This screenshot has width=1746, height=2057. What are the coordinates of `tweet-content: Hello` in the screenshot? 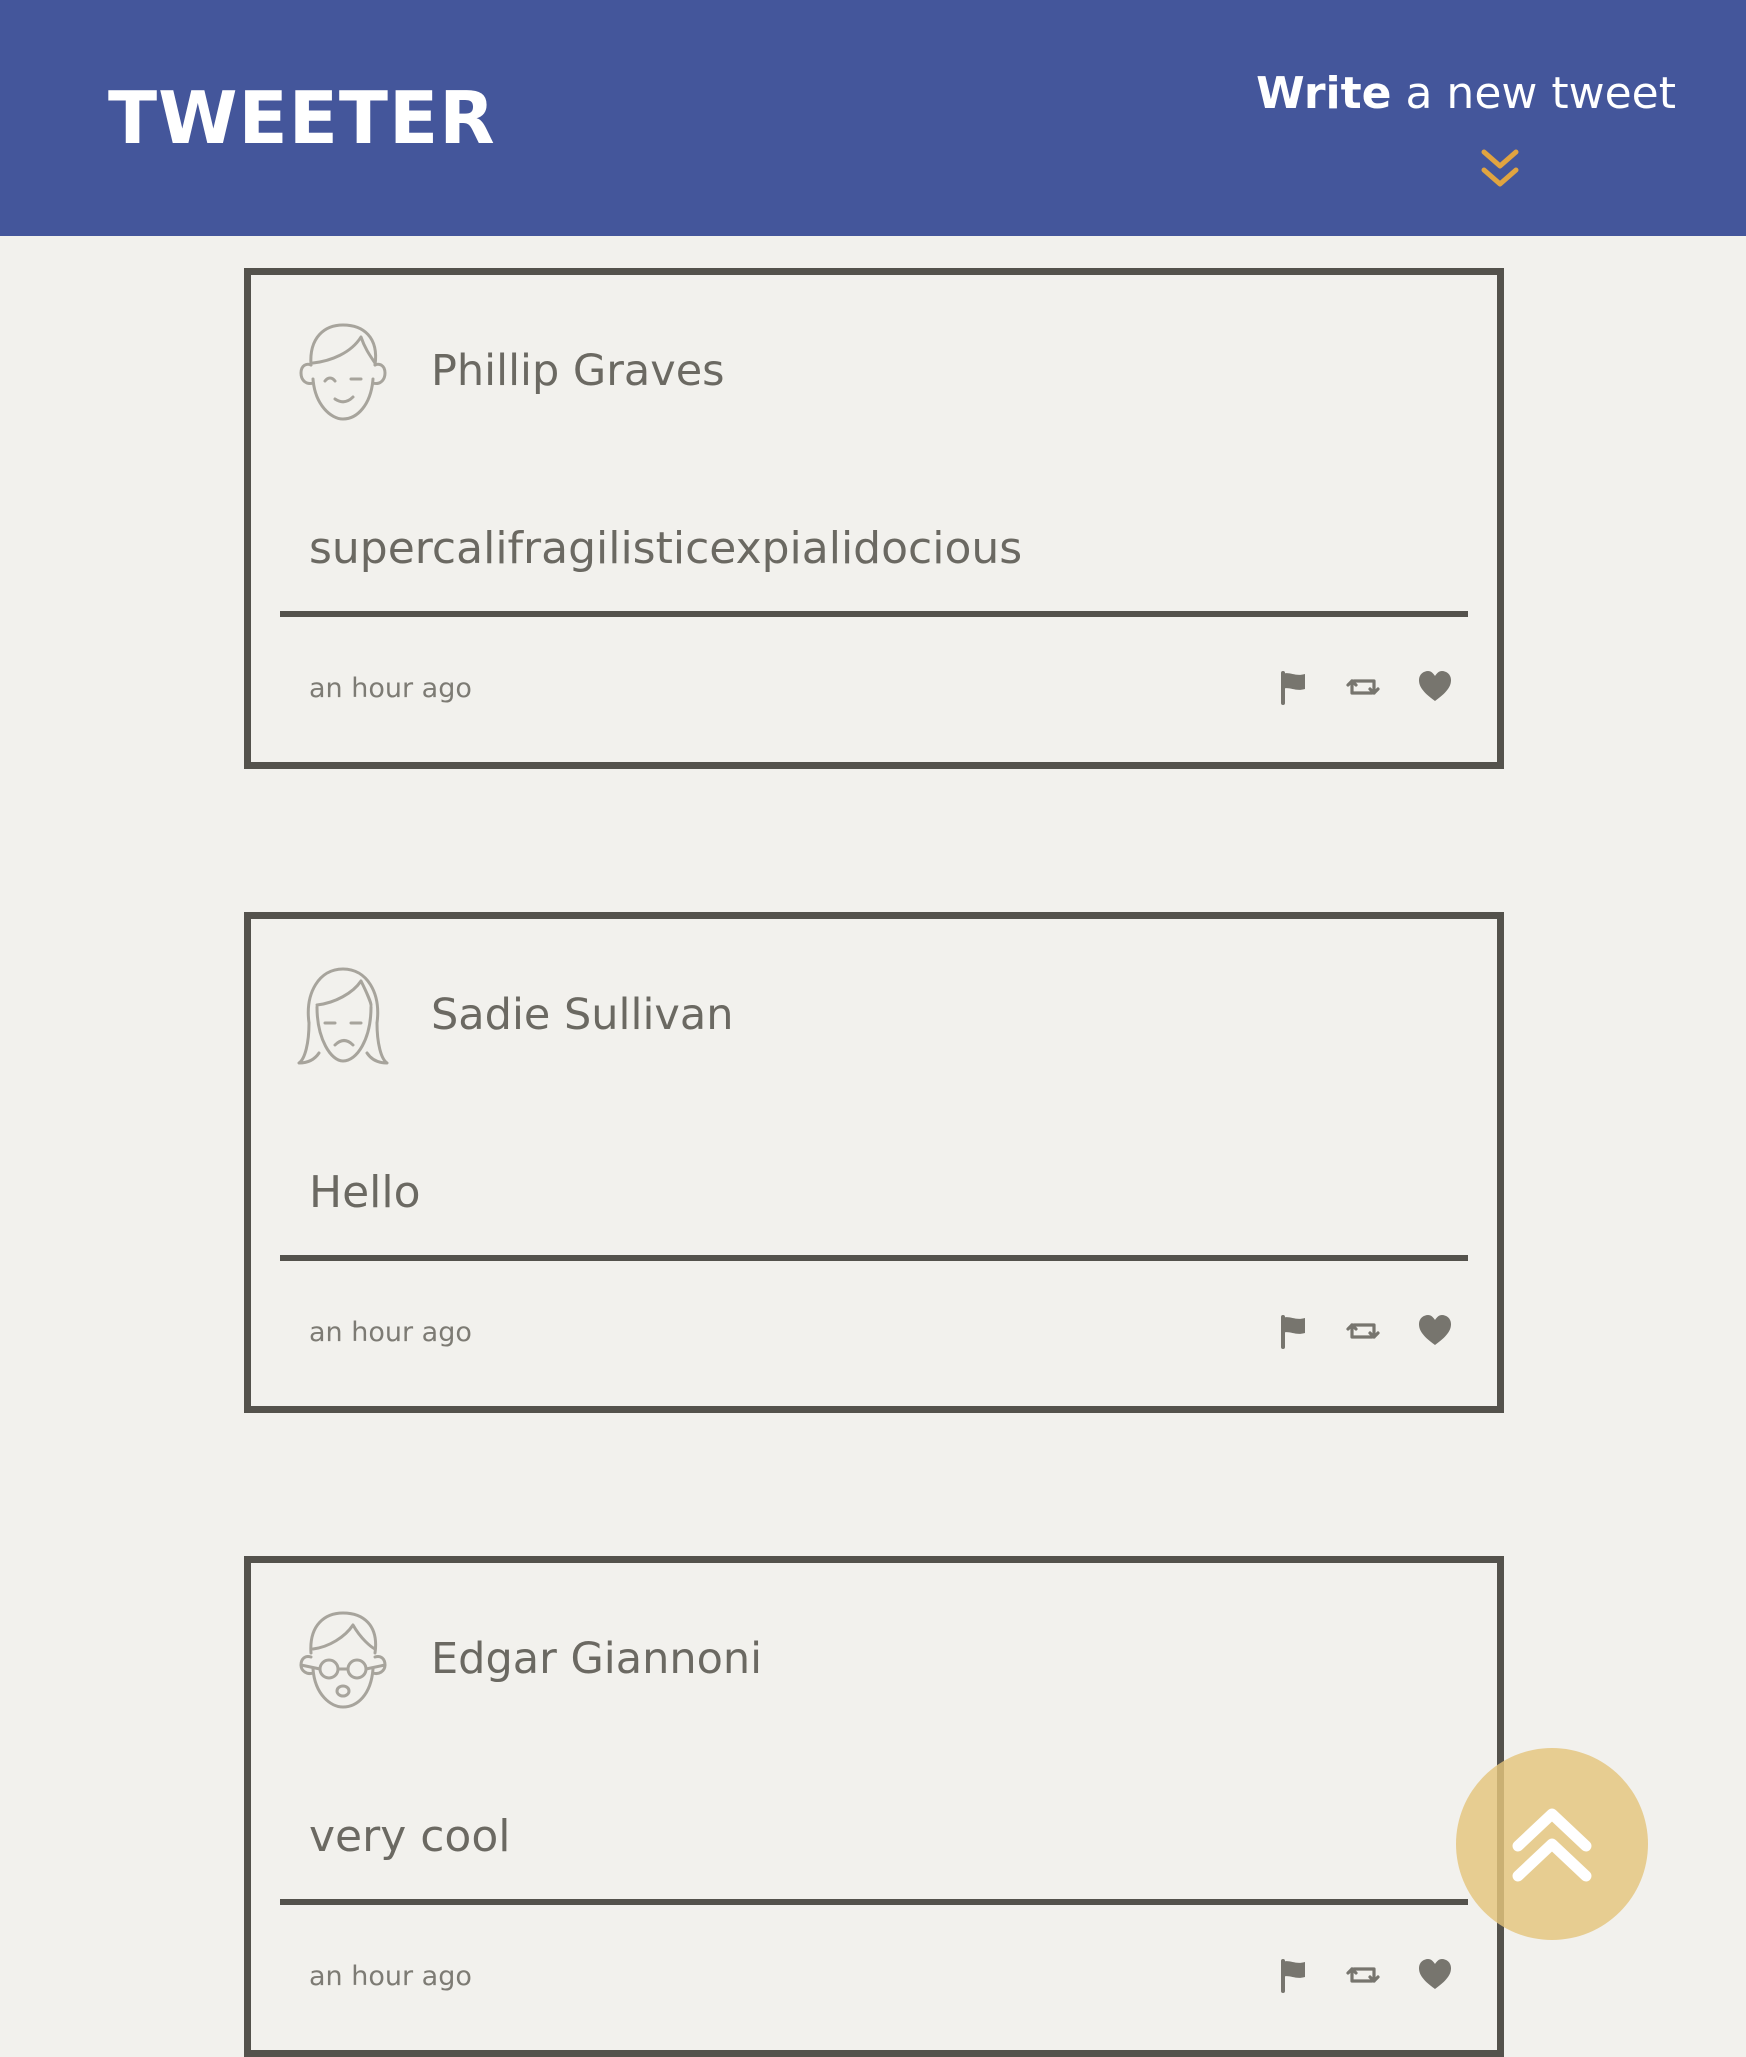 It's located at (365, 1192).